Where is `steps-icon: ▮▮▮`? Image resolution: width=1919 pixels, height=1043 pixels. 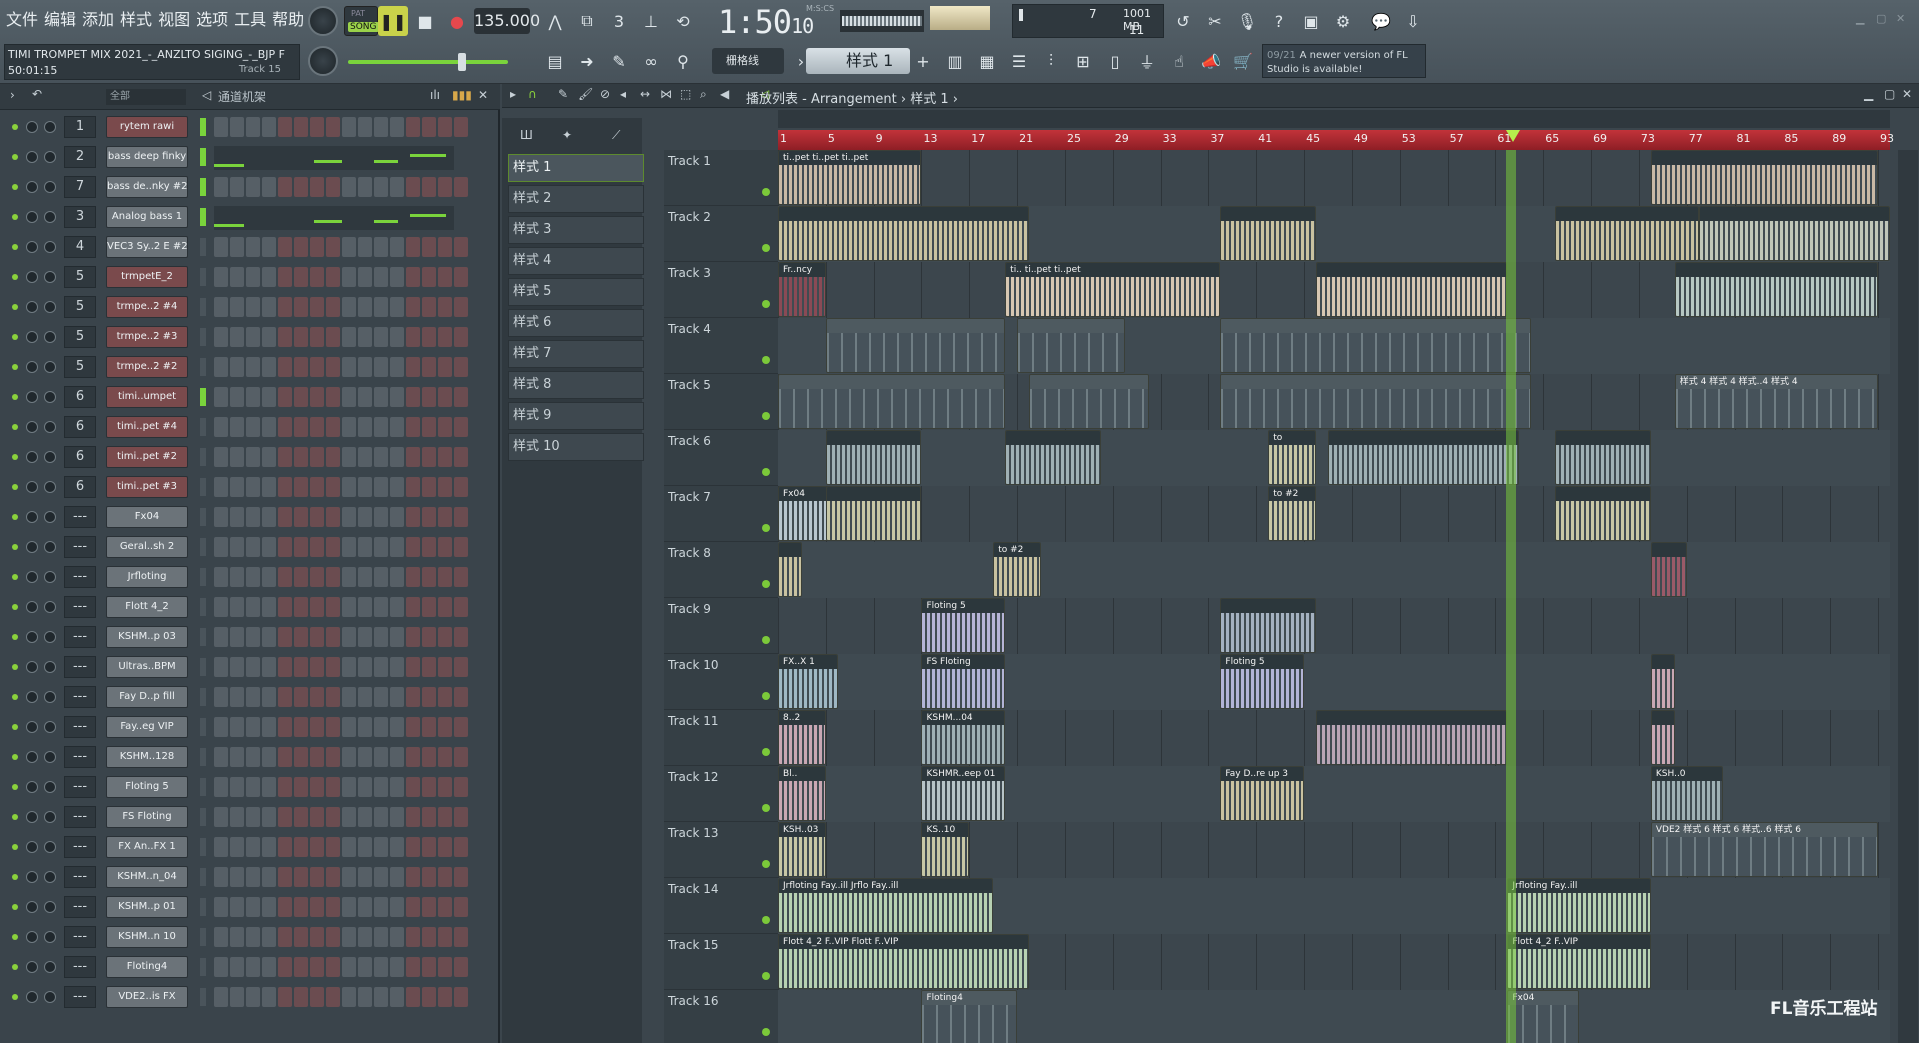 steps-icon: ▮▮▮ is located at coordinates (462, 95).